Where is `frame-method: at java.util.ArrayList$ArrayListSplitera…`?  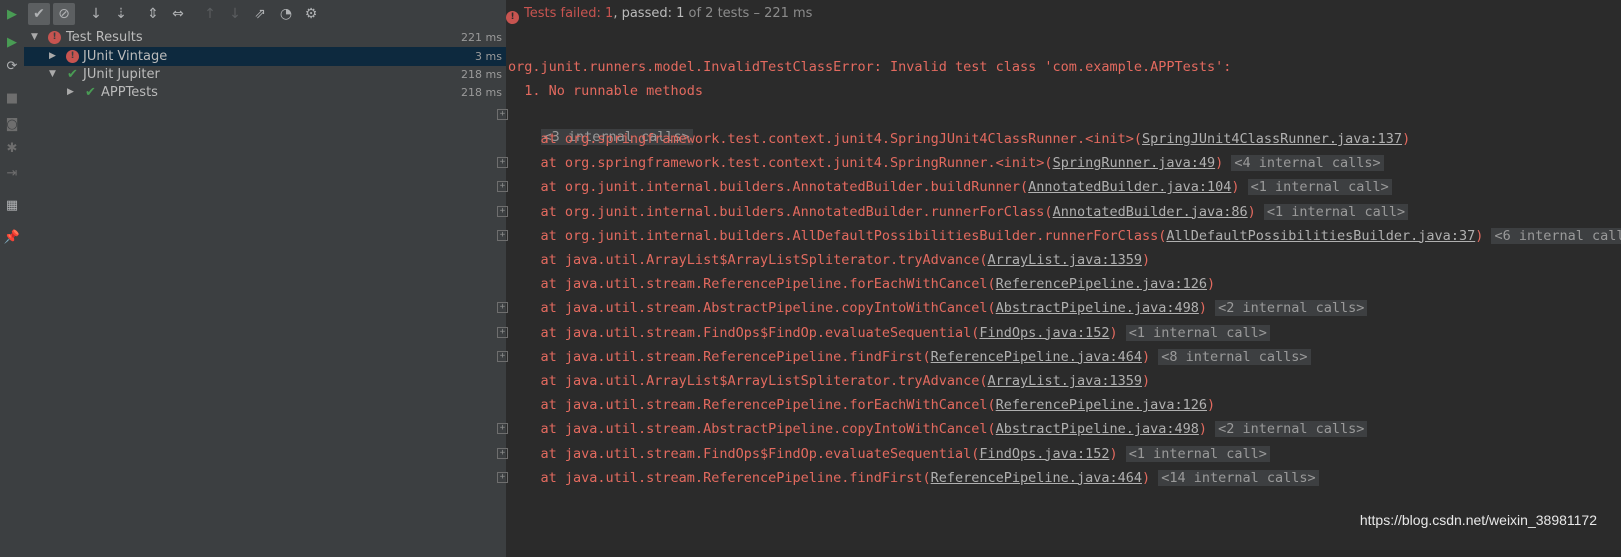
frame-method: at java.util.ArrayList$ArrayListSplitera… is located at coordinates (748, 260).